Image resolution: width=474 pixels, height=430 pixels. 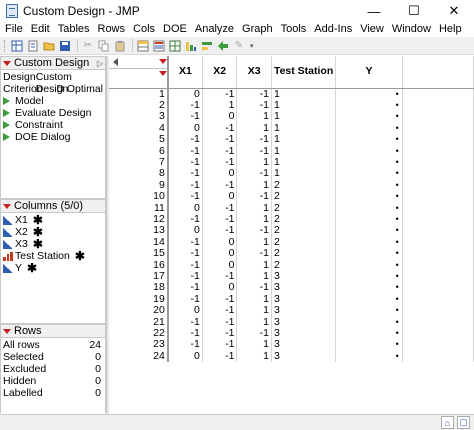 I want to click on row-number: 16, so click(x=139, y=265).